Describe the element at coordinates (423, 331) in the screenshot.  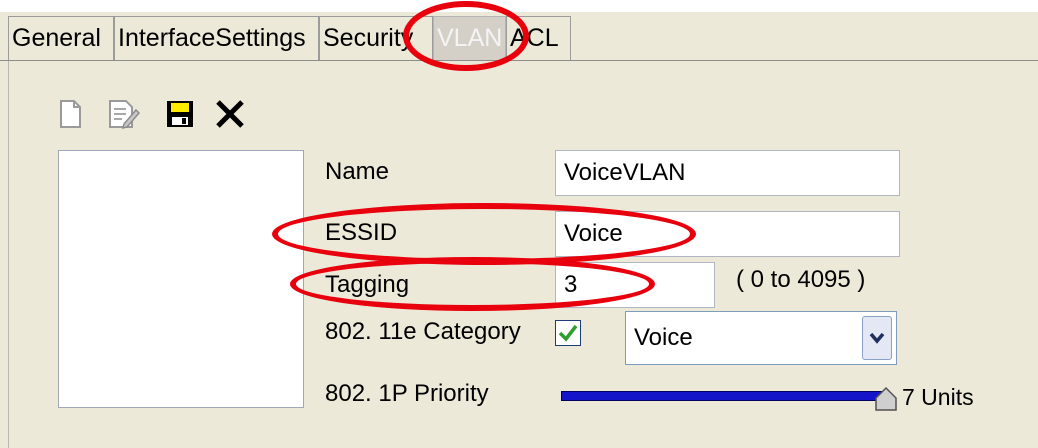
I see `category-label: 802. 11e Category` at that location.